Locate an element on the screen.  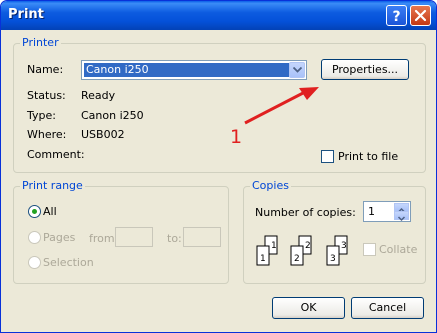
copies-spinner: 1 is located at coordinates (387, 211).